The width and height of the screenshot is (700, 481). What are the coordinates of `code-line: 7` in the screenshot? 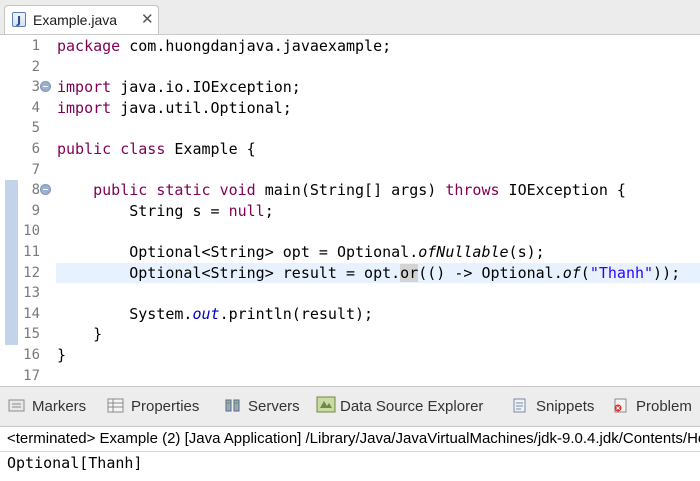 It's located at (350, 170).